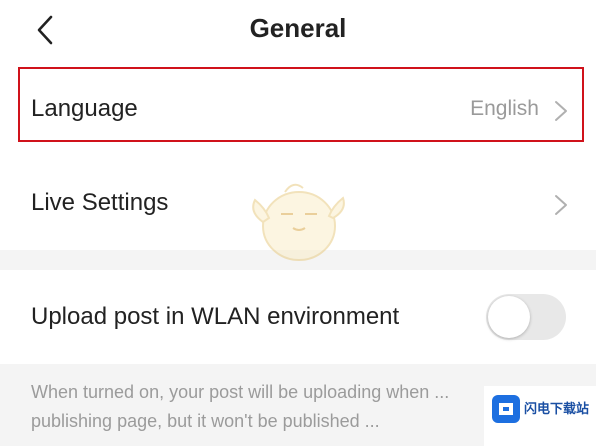 The image size is (596, 446). Describe the element at coordinates (504, 108) in the screenshot. I see `language-value: English` at that location.